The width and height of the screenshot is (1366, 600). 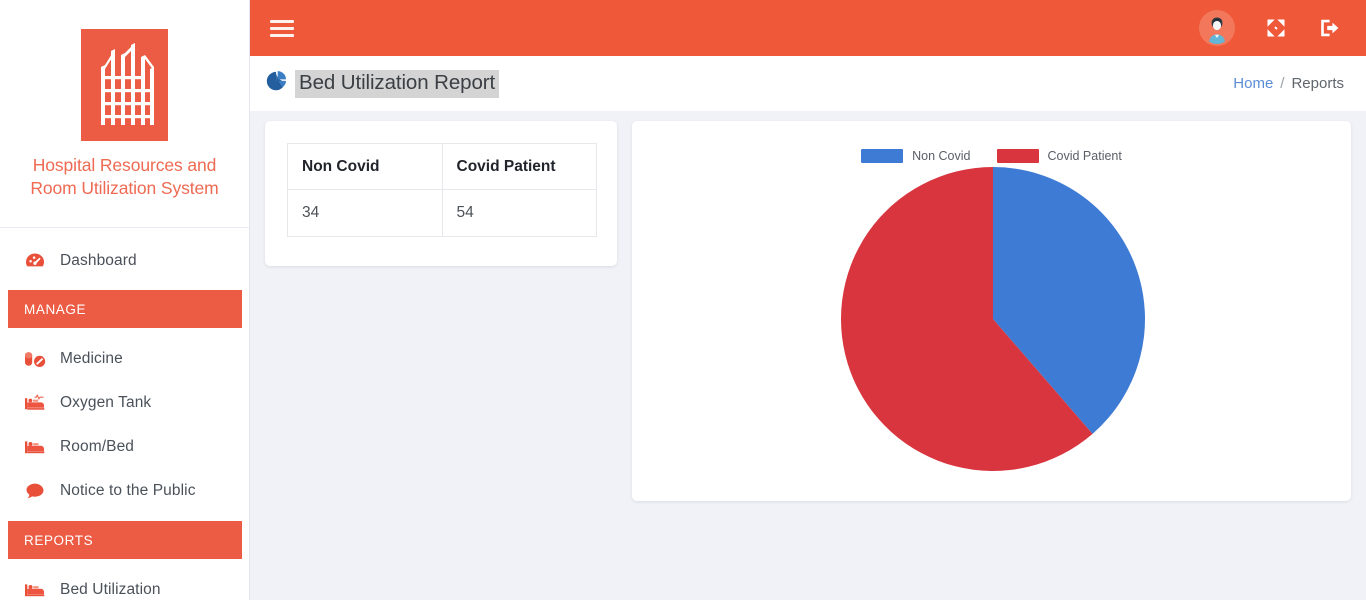 I want to click on chart-legend: Non Covid Covid Patient, so click(x=991, y=156).